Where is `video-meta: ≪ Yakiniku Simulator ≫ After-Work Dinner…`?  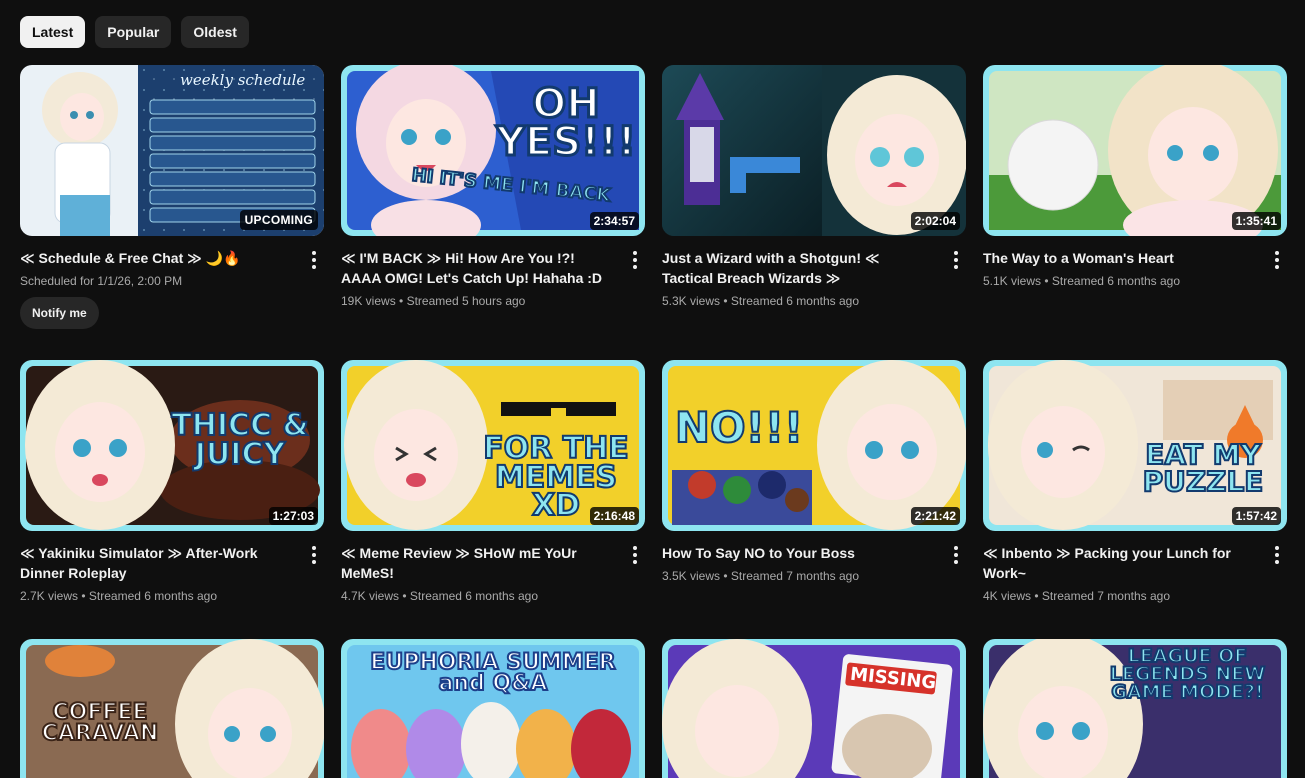 video-meta: ≪ Yakiniku Simulator ≫ After-Work Dinner… is located at coordinates (172, 573).